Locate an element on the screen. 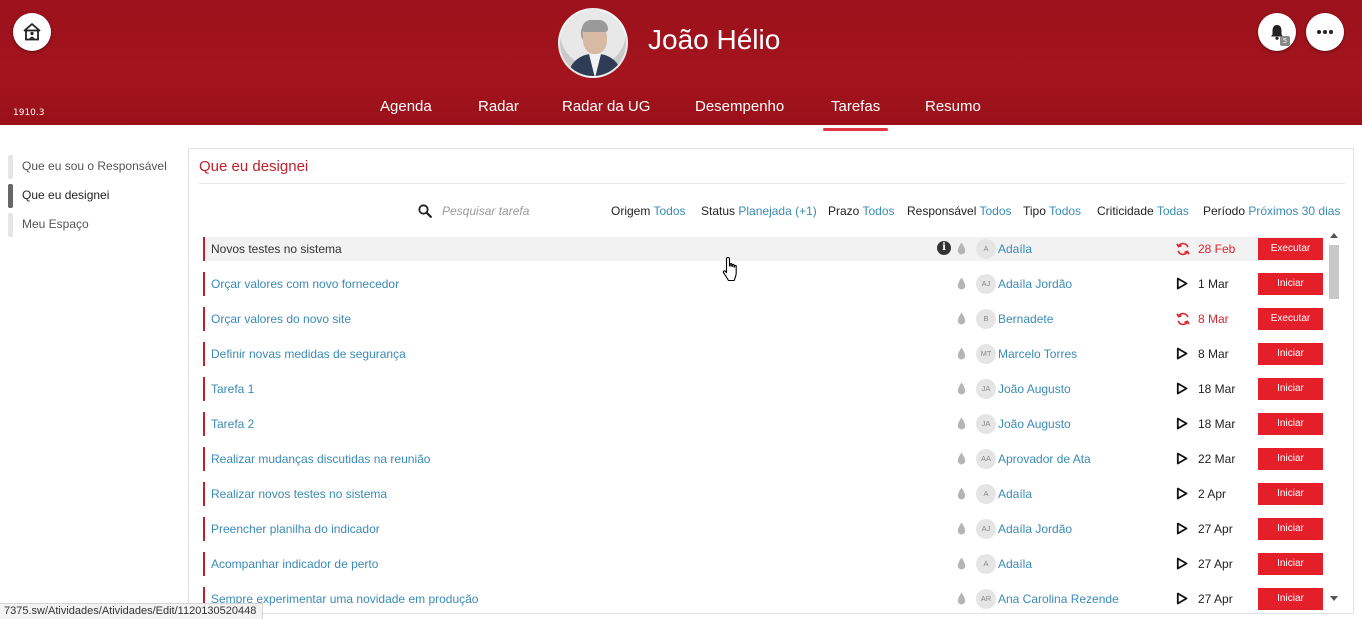 The image size is (1362, 619). task-row: Tarefa 1 JA João Augusto 18 Mar Iniciar is located at coordinates (763, 389).